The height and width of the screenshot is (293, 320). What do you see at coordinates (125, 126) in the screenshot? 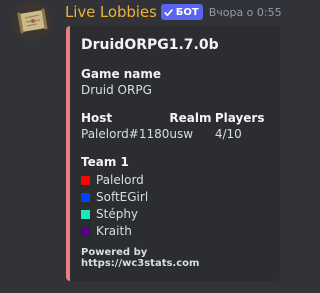
I see `host-field: Host Palelord#1180` at bounding box center [125, 126].